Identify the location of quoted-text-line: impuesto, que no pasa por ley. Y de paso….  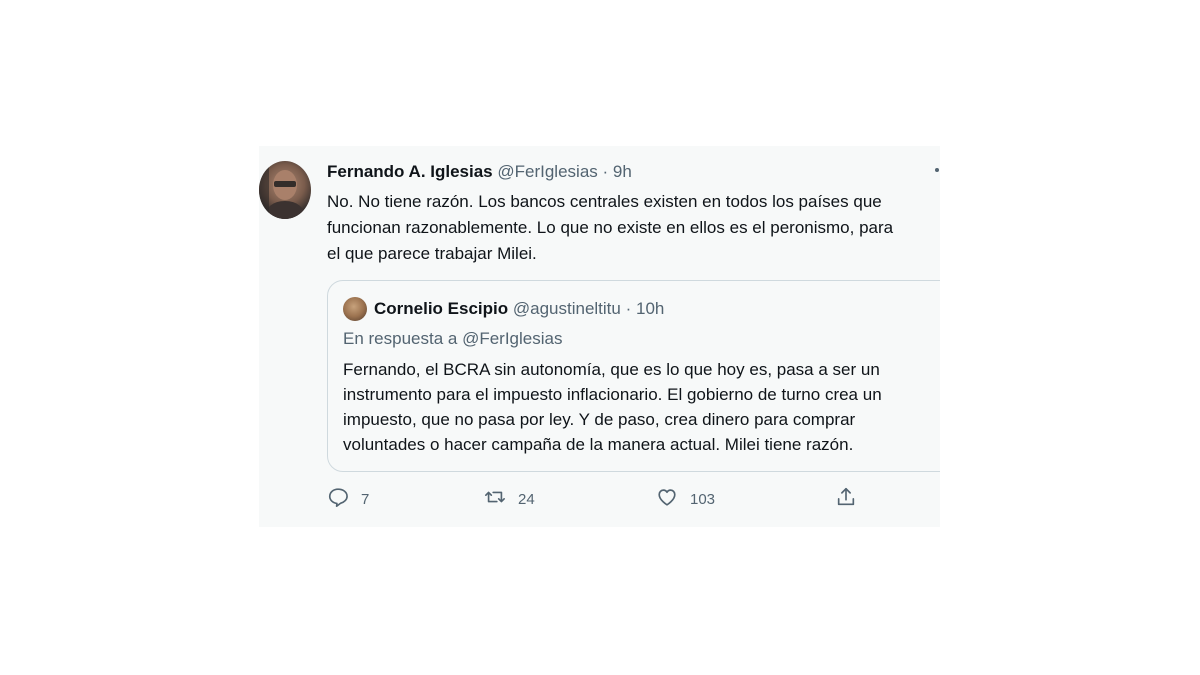
(599, 419).